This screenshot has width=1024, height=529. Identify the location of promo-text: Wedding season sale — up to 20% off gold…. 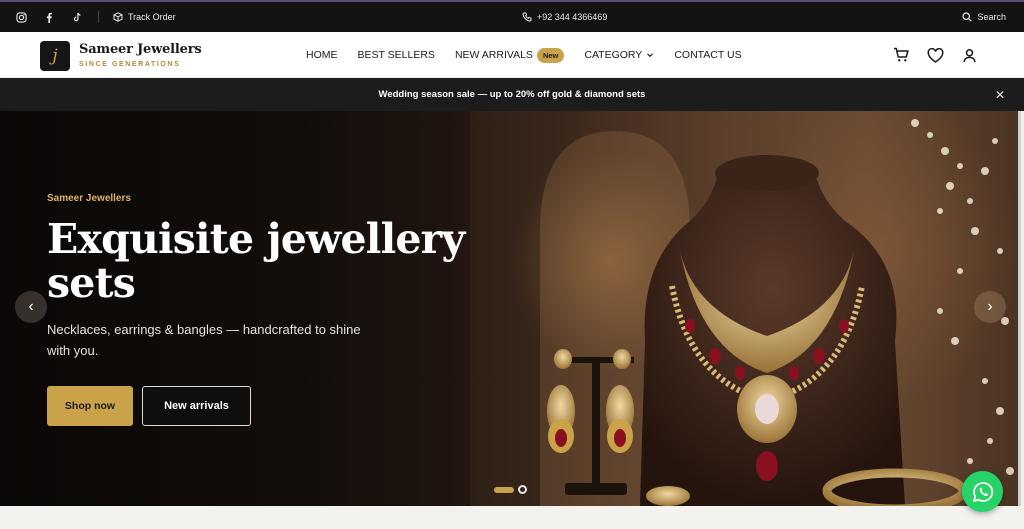
(512, 94).